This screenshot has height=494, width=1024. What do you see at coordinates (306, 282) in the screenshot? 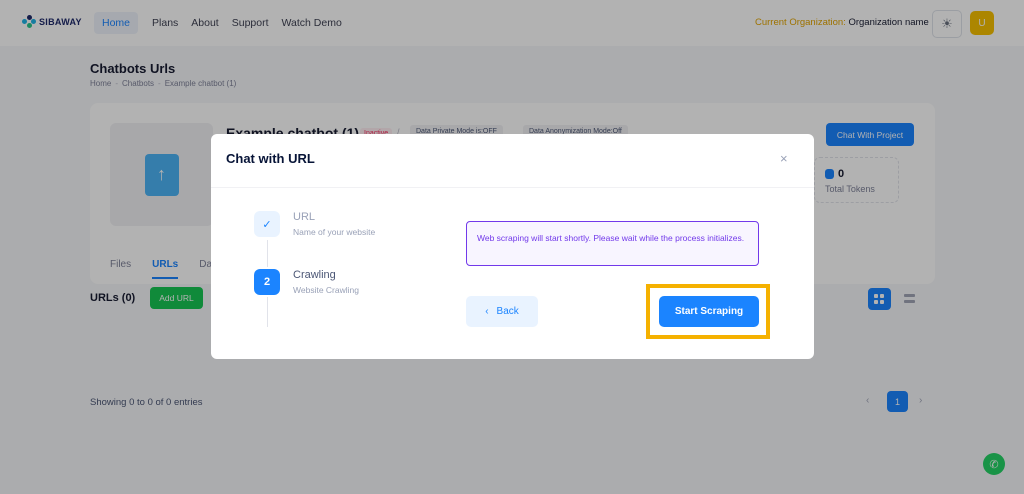
I see `stepper-step-crawling: 2 Crawling Website Crawling` at bounding box center [306, 282].